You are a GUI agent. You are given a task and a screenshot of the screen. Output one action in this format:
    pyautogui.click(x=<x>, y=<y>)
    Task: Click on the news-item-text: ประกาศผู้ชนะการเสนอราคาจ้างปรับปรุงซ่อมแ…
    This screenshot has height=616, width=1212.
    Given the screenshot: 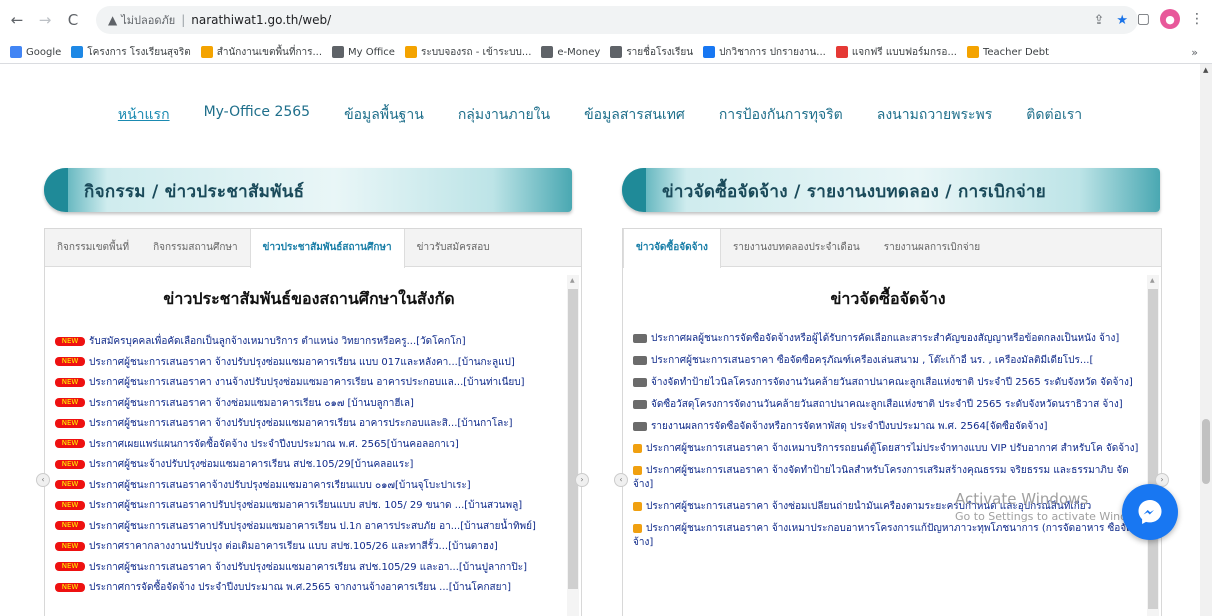 What is the action you would take?
    pyautogui.click(x=280, y=485)
    